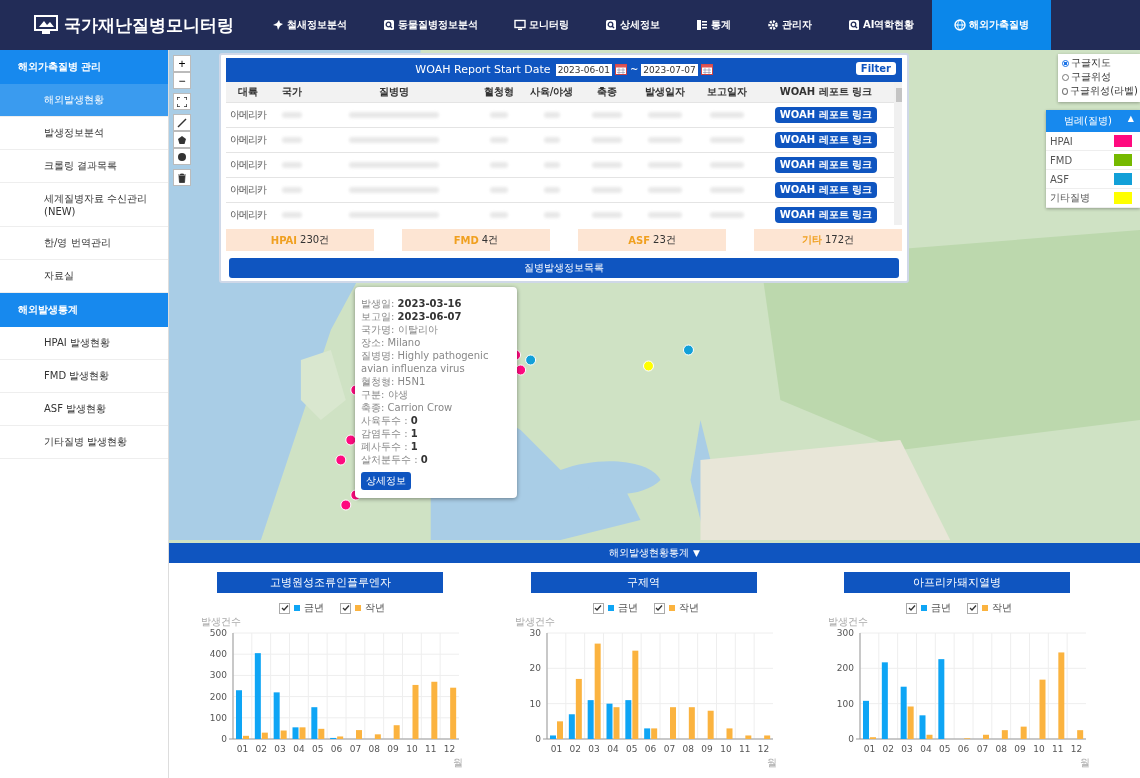  What do you see at coordinates (336, 749) in the screenshot?
I see `x-tick-label: 06` at bounding box center [336, 749].